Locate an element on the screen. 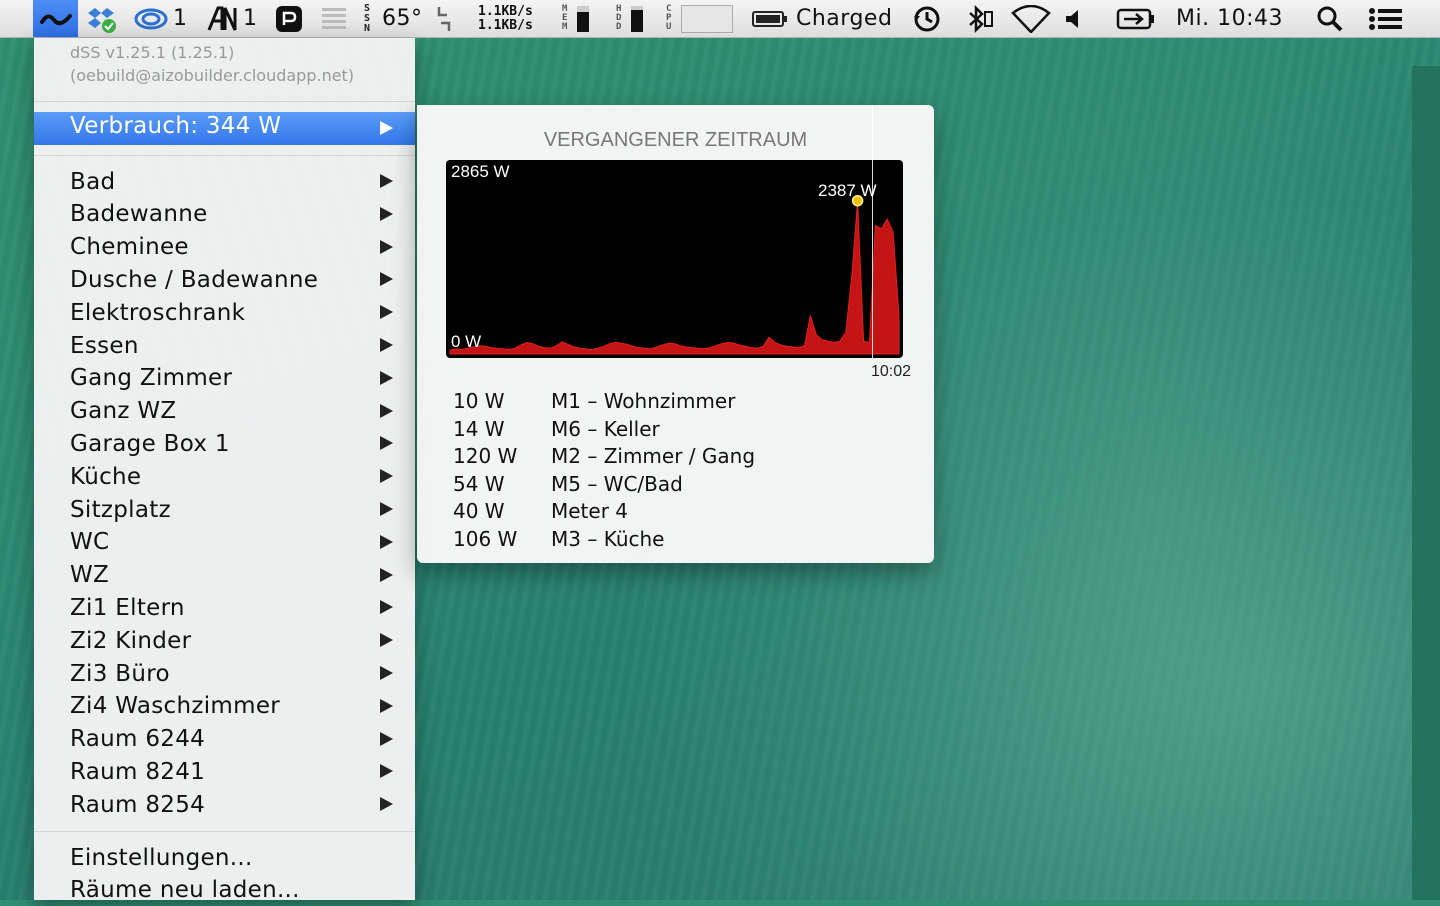  menubar-clock: Mi. 10:43 is located at coordinates (1229, 18).